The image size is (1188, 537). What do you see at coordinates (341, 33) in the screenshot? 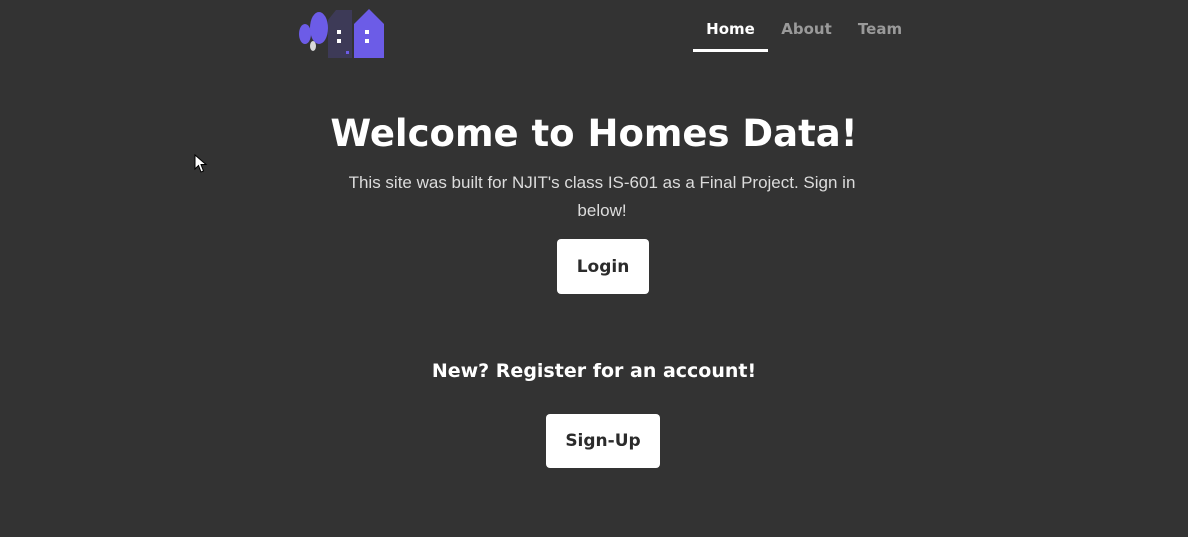
I see `house-trees-logo-icon` at bounding box center [341, 33].